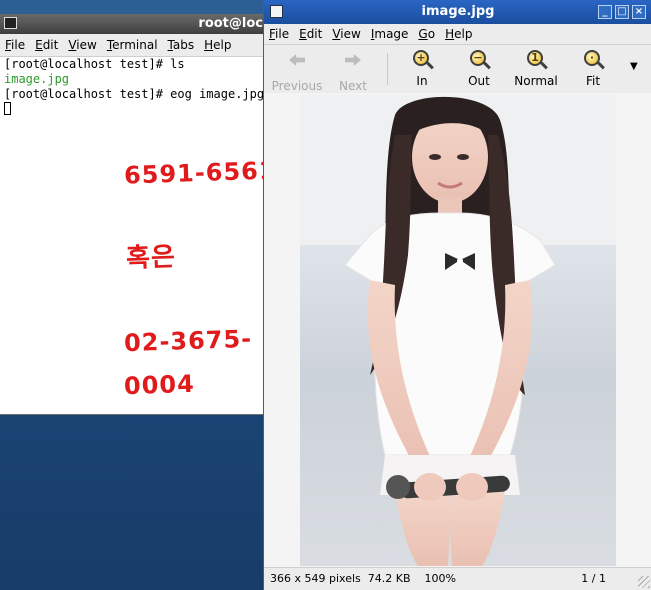 This screenshot has width=651, height=590. Describe the element at coordinates (181, 45) in the screenshot. I see `menu-tabs: Tabs` at that location.